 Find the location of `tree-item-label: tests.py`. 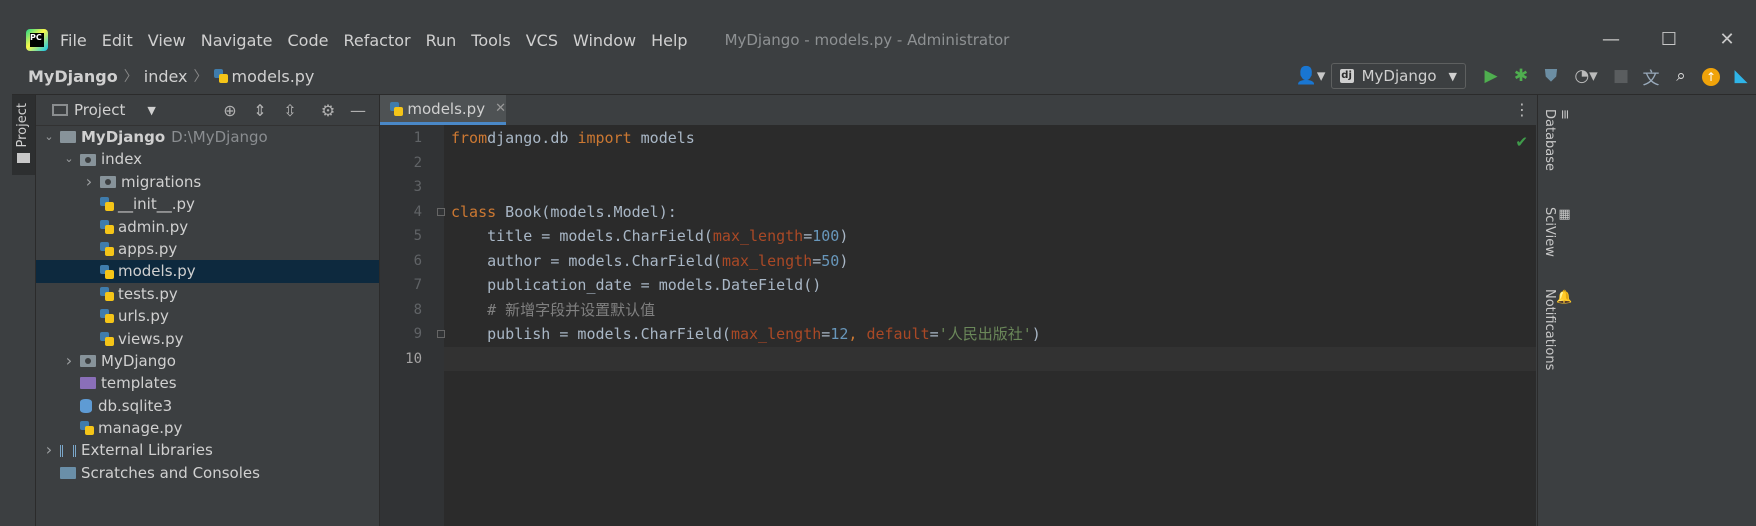

tree-item-label: tests.py is located at coordinates (148, 293).